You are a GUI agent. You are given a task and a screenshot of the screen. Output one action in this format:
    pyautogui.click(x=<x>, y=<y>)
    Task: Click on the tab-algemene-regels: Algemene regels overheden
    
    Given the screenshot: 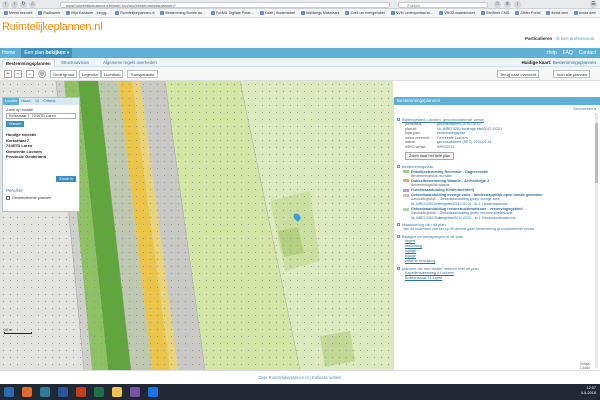 What is the action you would take?
    pyautogui.click(x=130, y=63)
    